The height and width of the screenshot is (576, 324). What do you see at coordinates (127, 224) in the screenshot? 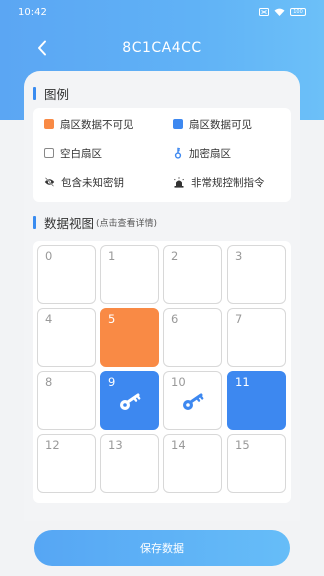
I see `data-view-hint: (点击查看详情)` at bounding box center [127, 224].